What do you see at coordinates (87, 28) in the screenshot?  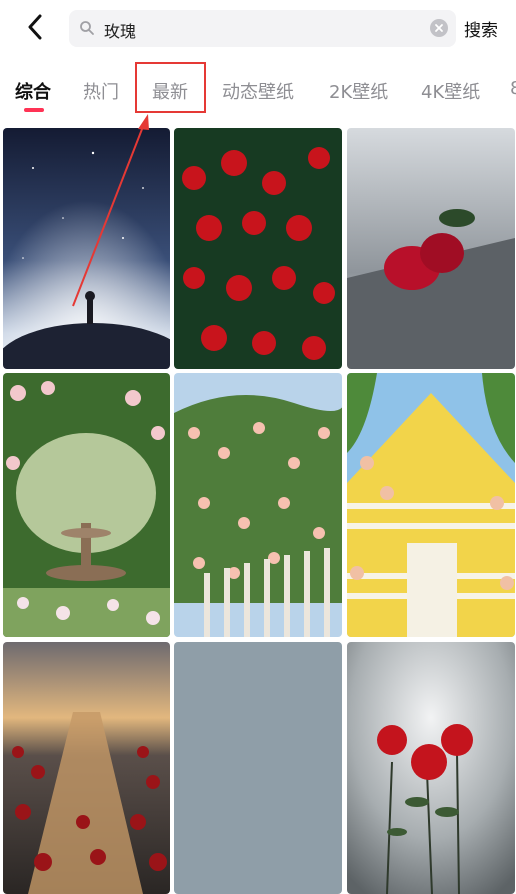 I see `search-icon` at bounding box center [87, 28].